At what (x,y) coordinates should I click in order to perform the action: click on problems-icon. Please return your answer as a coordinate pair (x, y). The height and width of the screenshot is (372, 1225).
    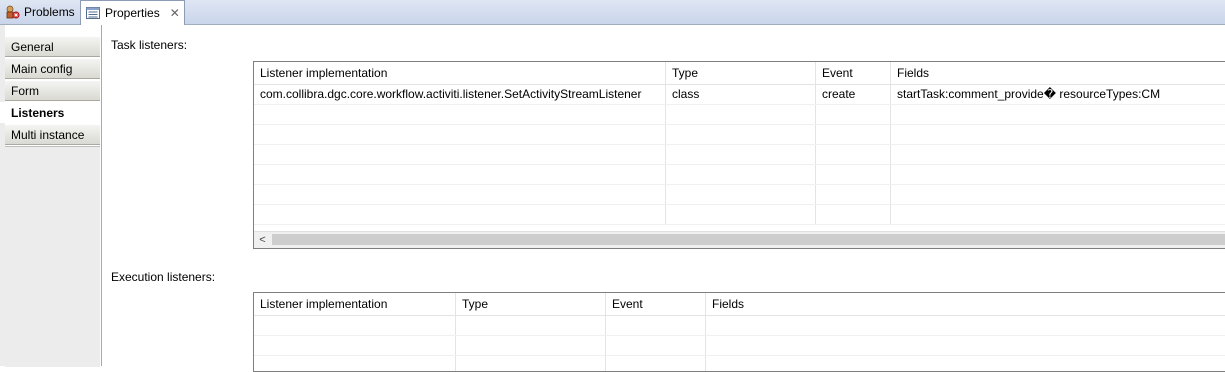
    Looking at the image, I should click on (12, 12).